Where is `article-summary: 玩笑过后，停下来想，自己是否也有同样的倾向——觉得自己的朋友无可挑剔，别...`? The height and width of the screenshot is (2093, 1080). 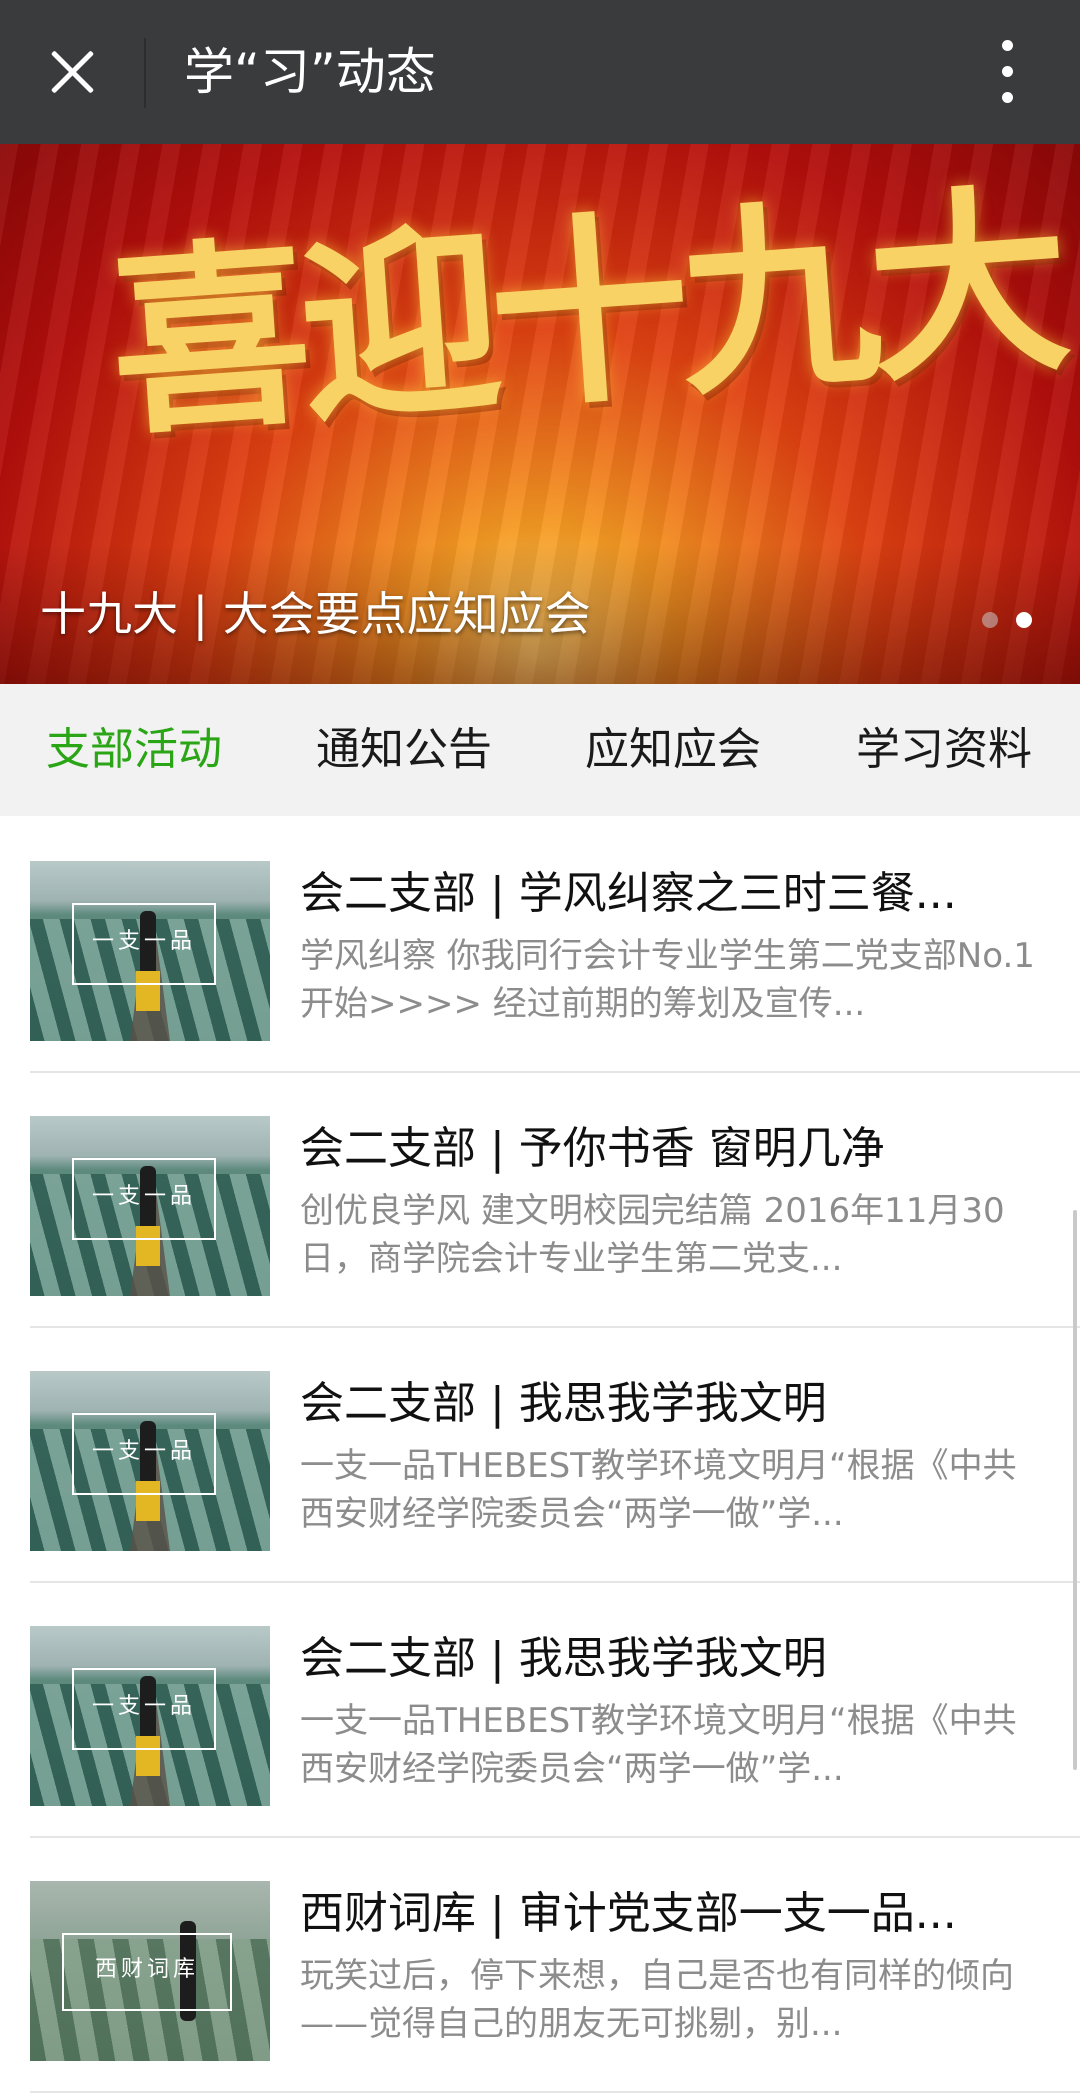 article-summary: 玩笑过后，停下来想，自己是否也有同样的倾向——觉得自己的朋友无可挑剔，别... is located at coordinates (657, 2000).